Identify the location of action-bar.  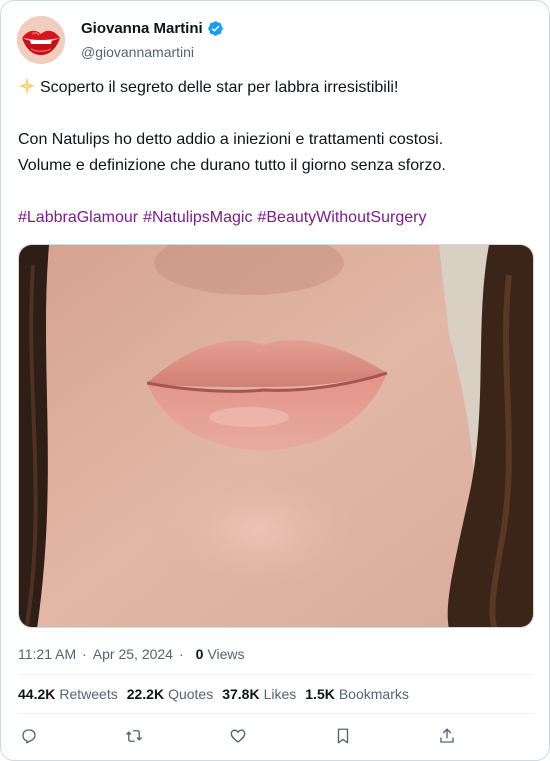
(238, 736).